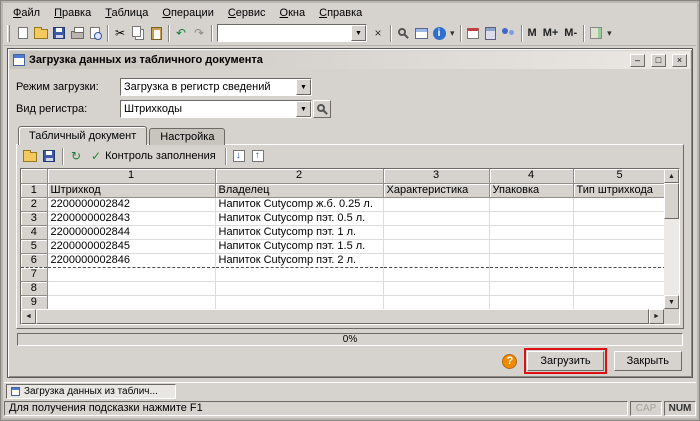  What do you see at coordinates (131, 176) in the screenshot?
I see `column-header: 1` at bounding box center [131, 176].